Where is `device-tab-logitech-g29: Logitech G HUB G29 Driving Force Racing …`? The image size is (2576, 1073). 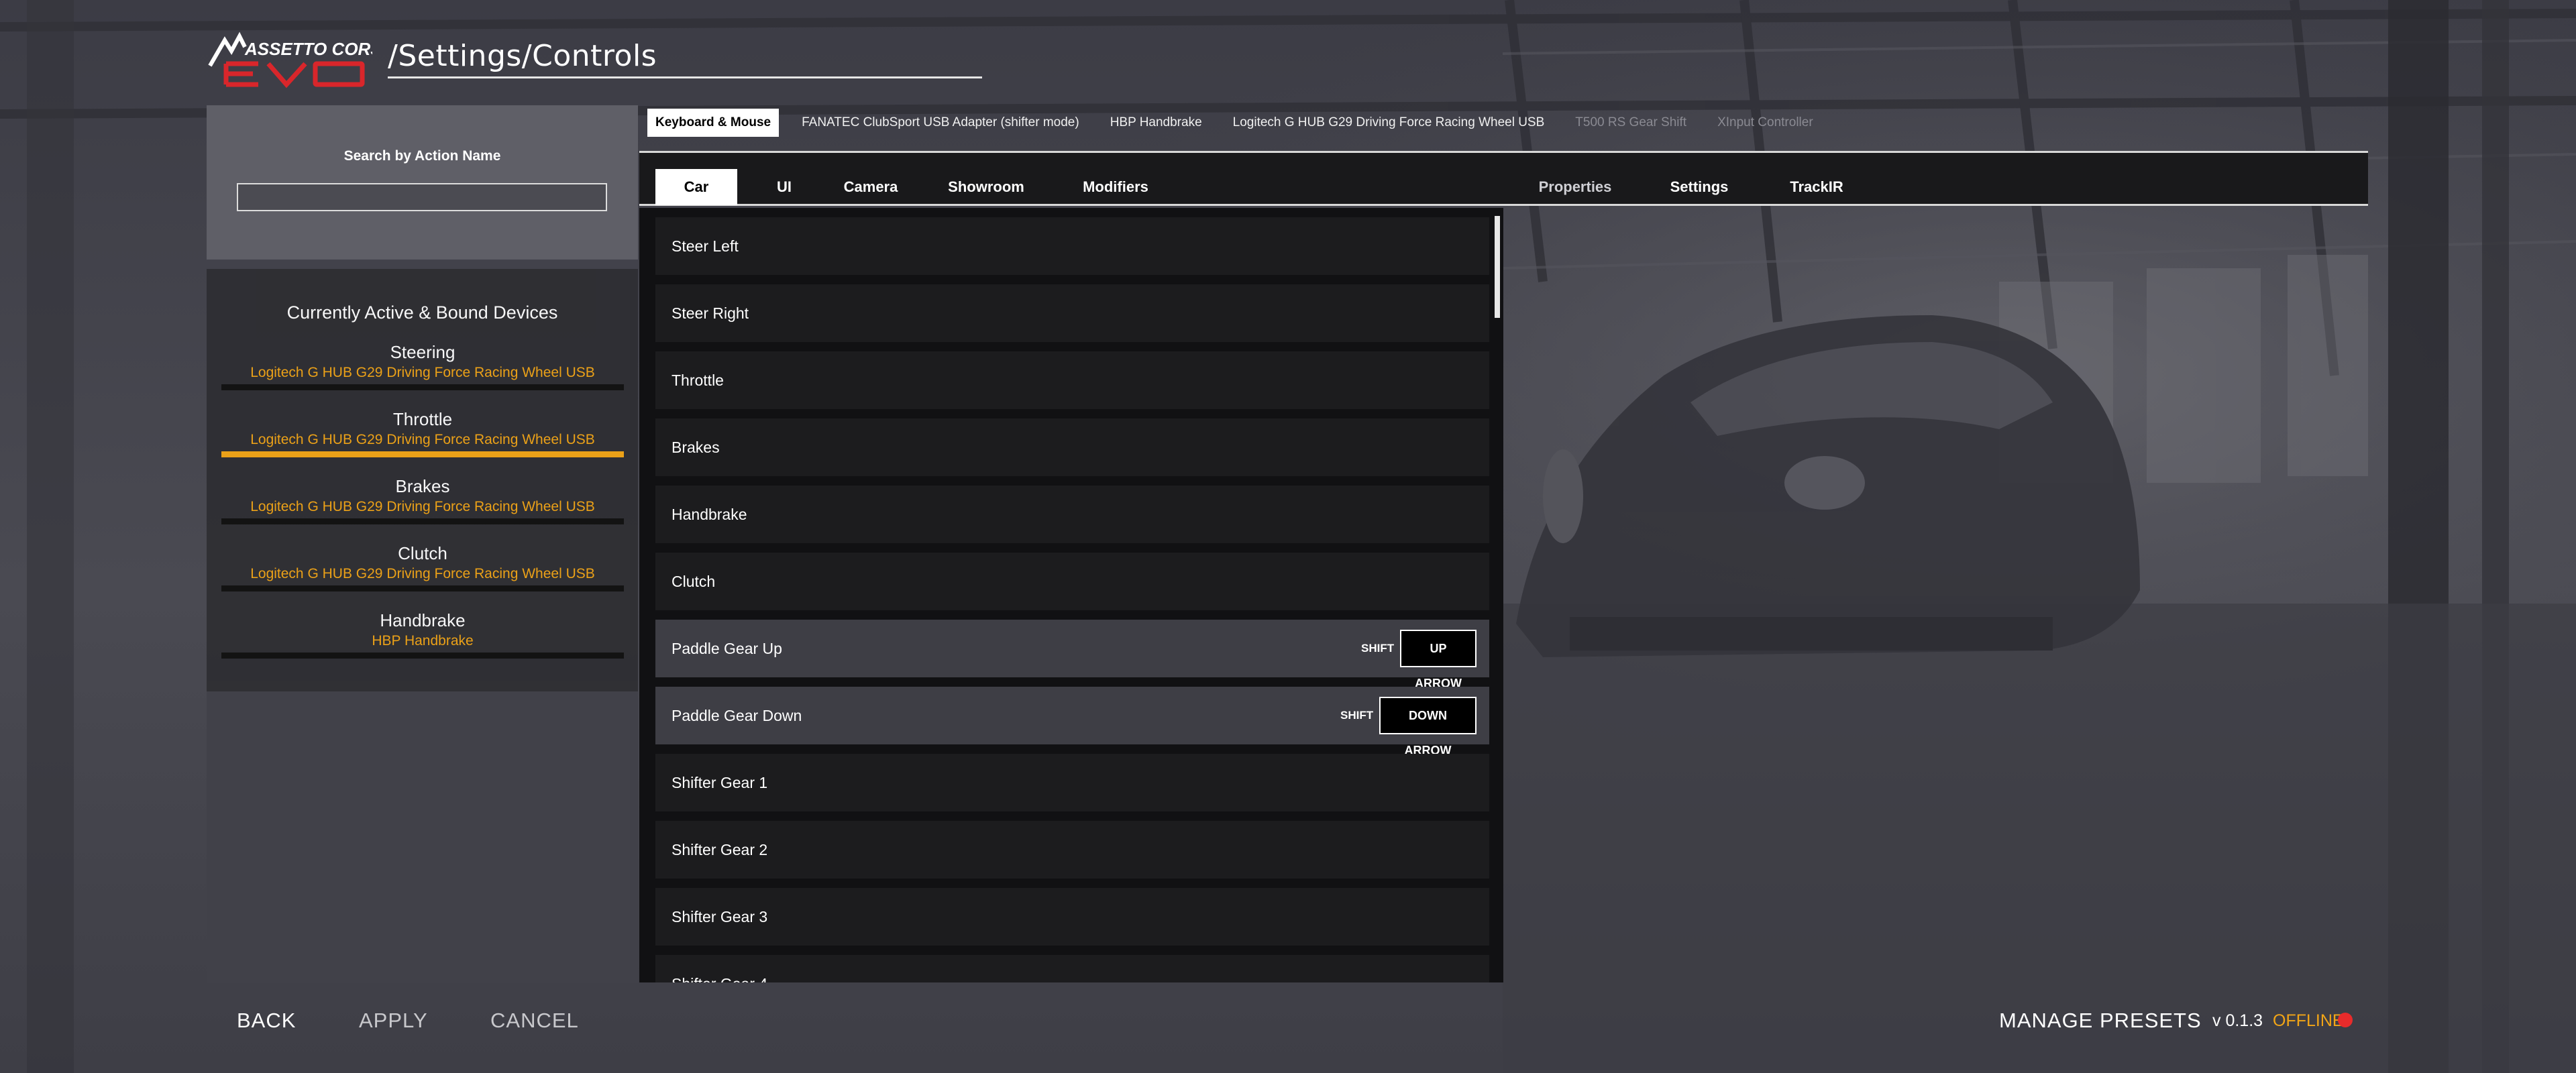 device-tab-logitech-g29: Logitech G HUB G29 Driving Force Racing … is located at coordinates (1389, 123).